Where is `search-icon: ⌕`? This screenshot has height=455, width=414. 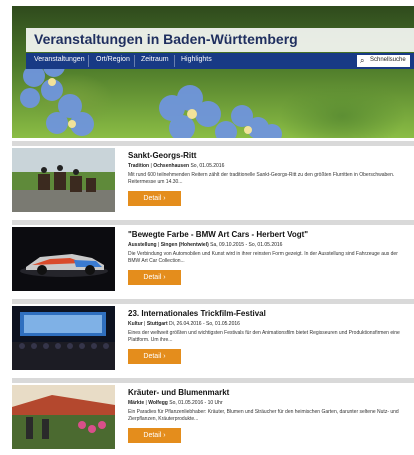
search-icon: ⌕ is located at coordinates (362, 60).